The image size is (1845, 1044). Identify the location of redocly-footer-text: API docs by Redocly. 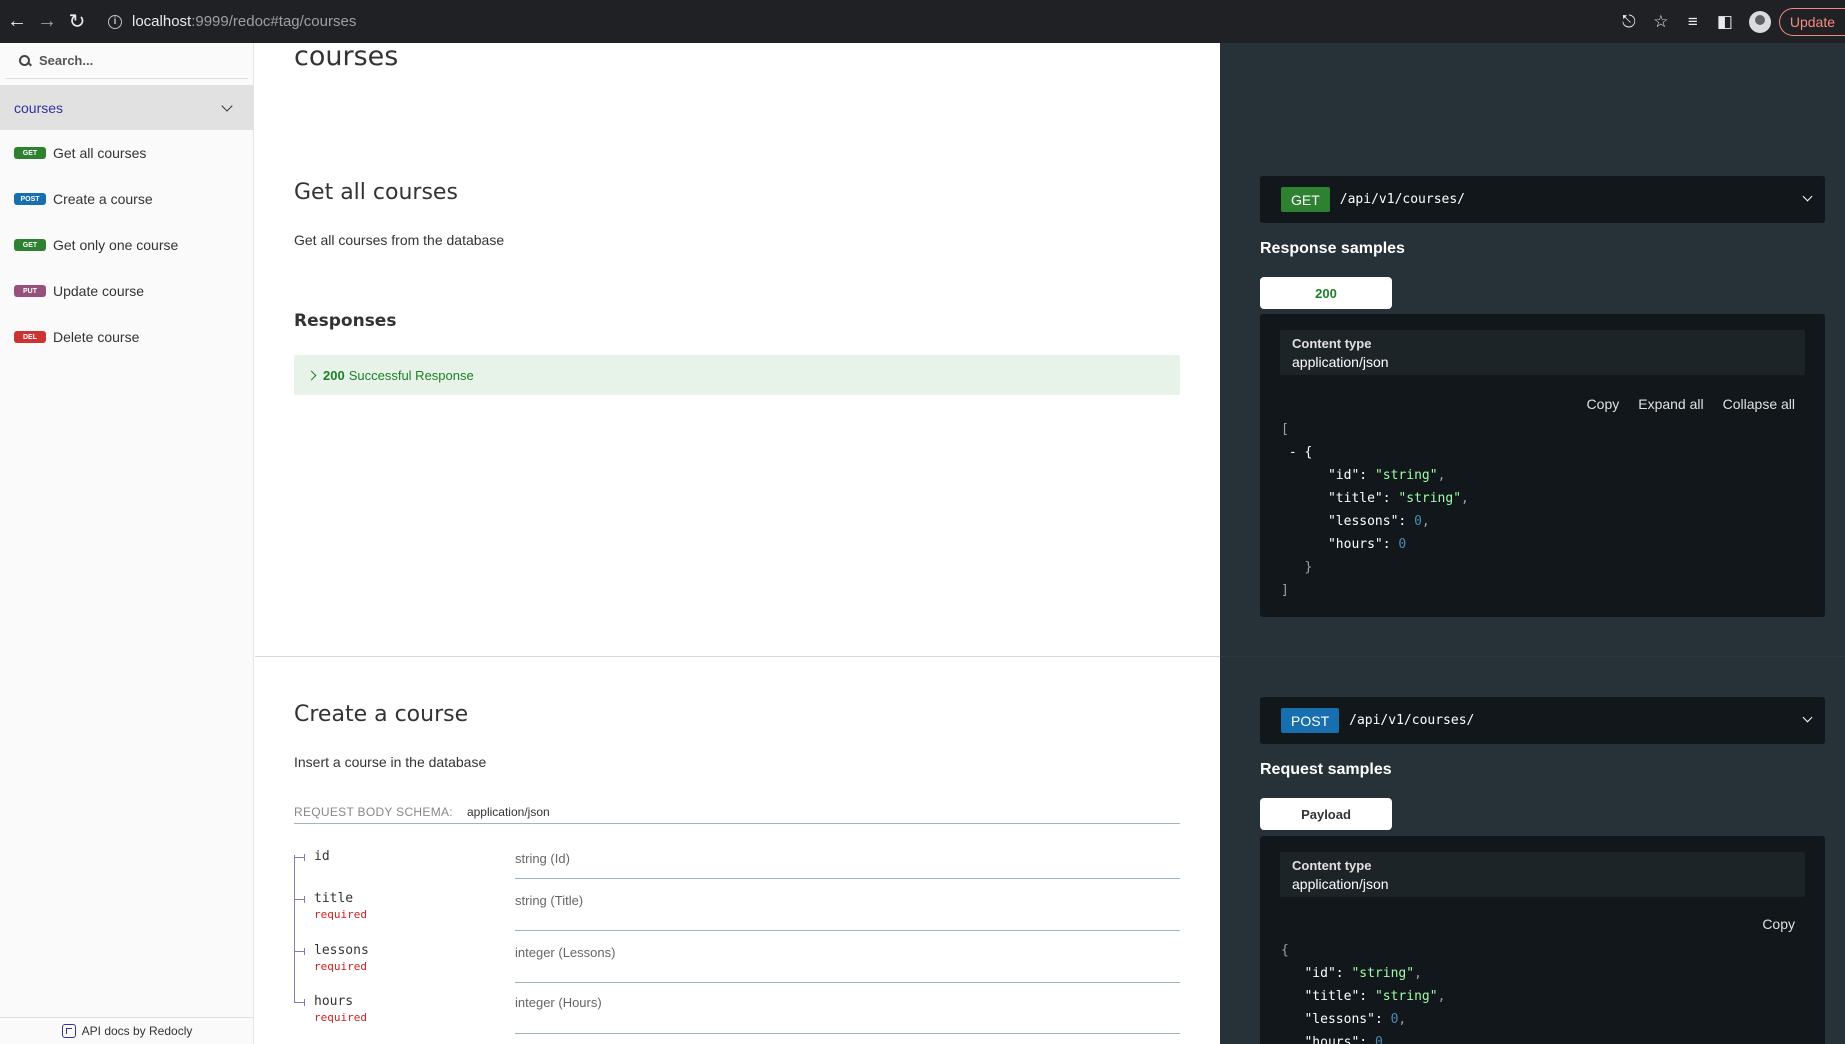
(137, 1031).